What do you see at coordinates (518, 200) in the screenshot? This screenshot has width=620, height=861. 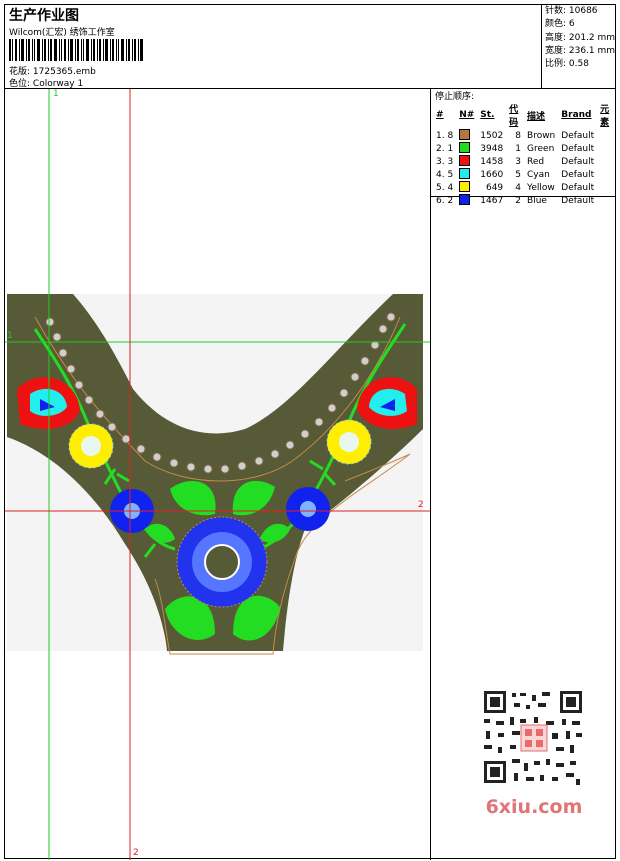 I see `row-code: 2` at bounding box center [518, 200].